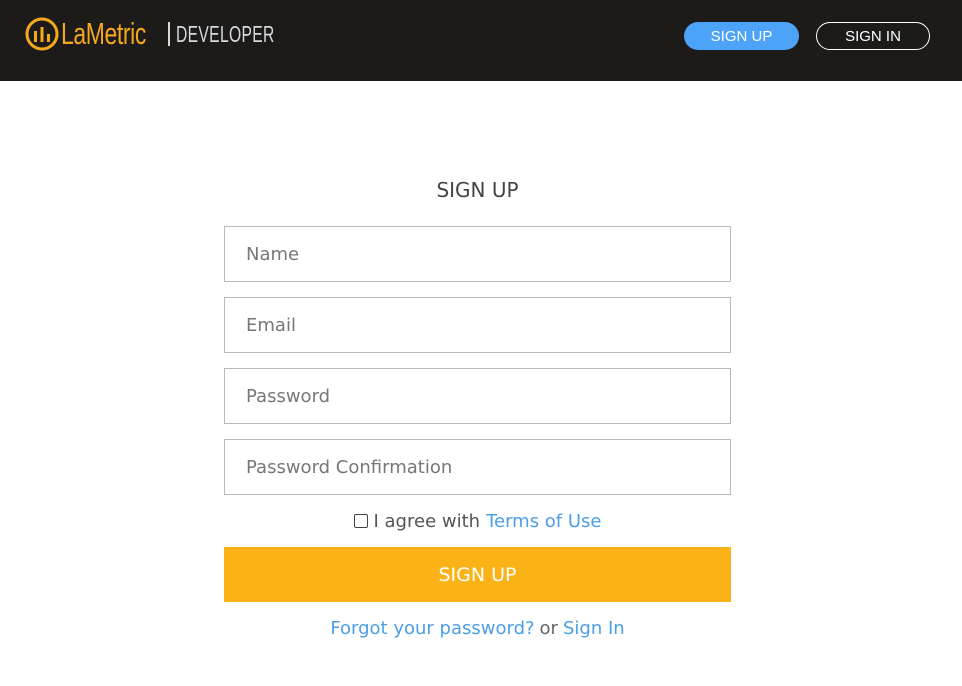 This screenshot has width=962, height=686. Describe the element at coordinates (169, 34) in the screenshot. I see `logo-divider` at that location.